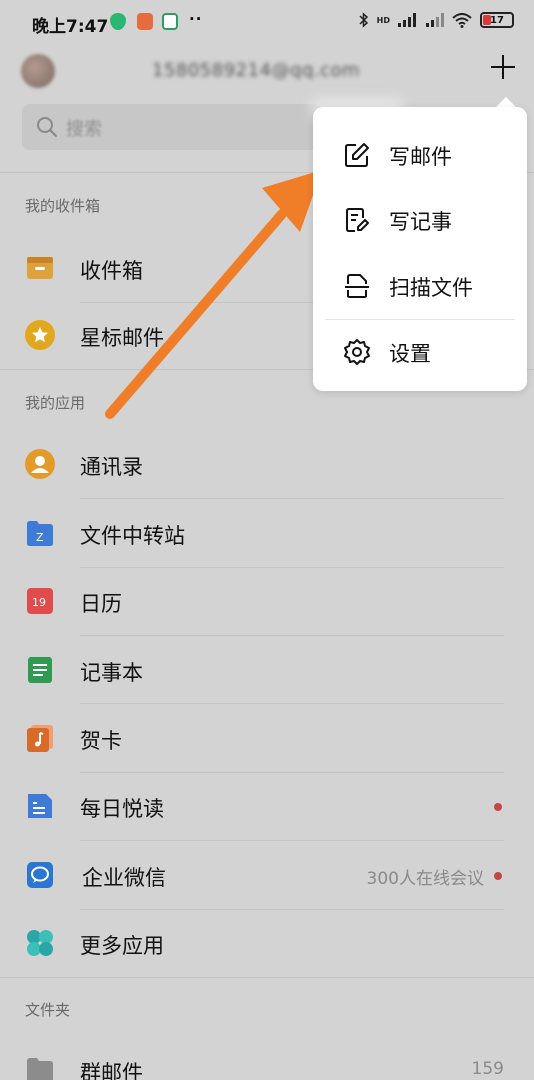  Describe the element at coordinates (40, 943) in the screenshot. I see `more-apps-icon` at that location.